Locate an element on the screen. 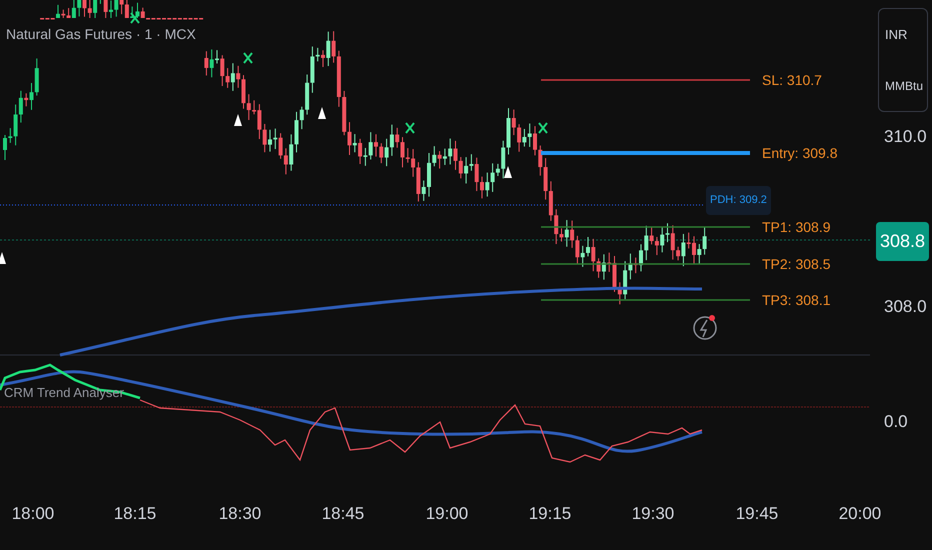 Image resolution: width=932 pixels, height=550 pixels. previous-high-tag: PDH: 309.2 is located at coordinates (738, 200).